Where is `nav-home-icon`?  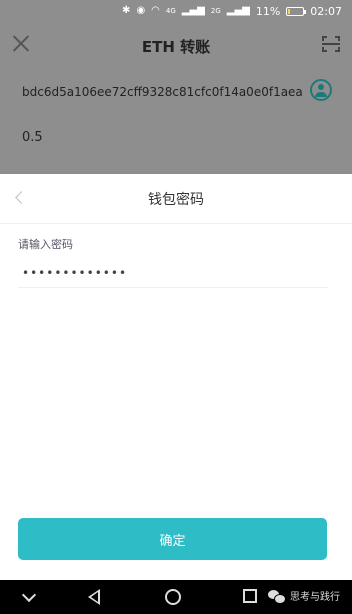 nav-home-icon is located at coordinates (173, 597).